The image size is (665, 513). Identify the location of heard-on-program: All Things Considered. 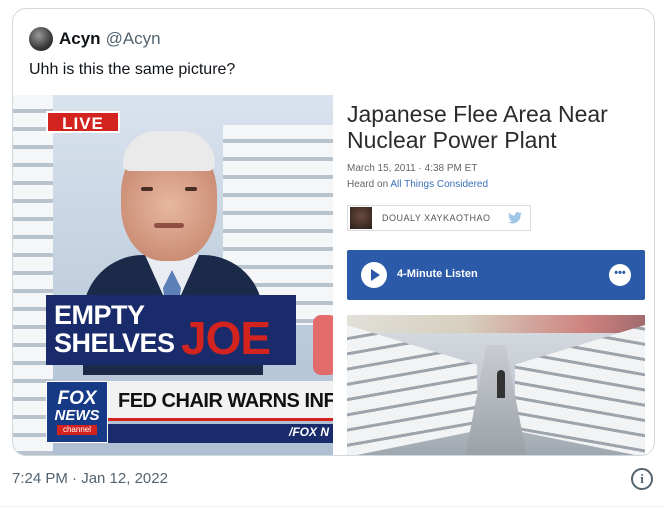
(439, 184).